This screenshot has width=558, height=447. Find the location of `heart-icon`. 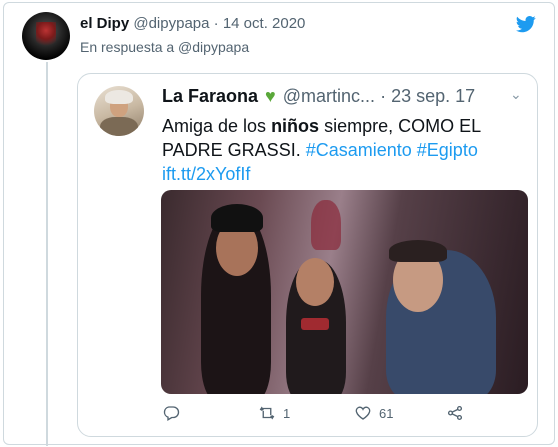

heart-icon is located at coordinates (363, 413).